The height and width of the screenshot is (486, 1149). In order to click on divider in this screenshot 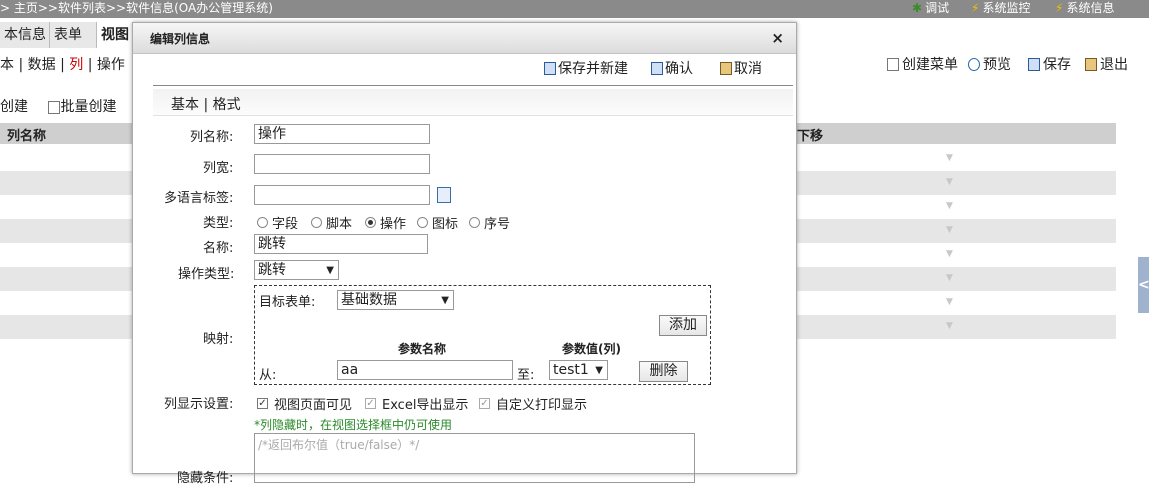, I will do `click(473, 85)`.